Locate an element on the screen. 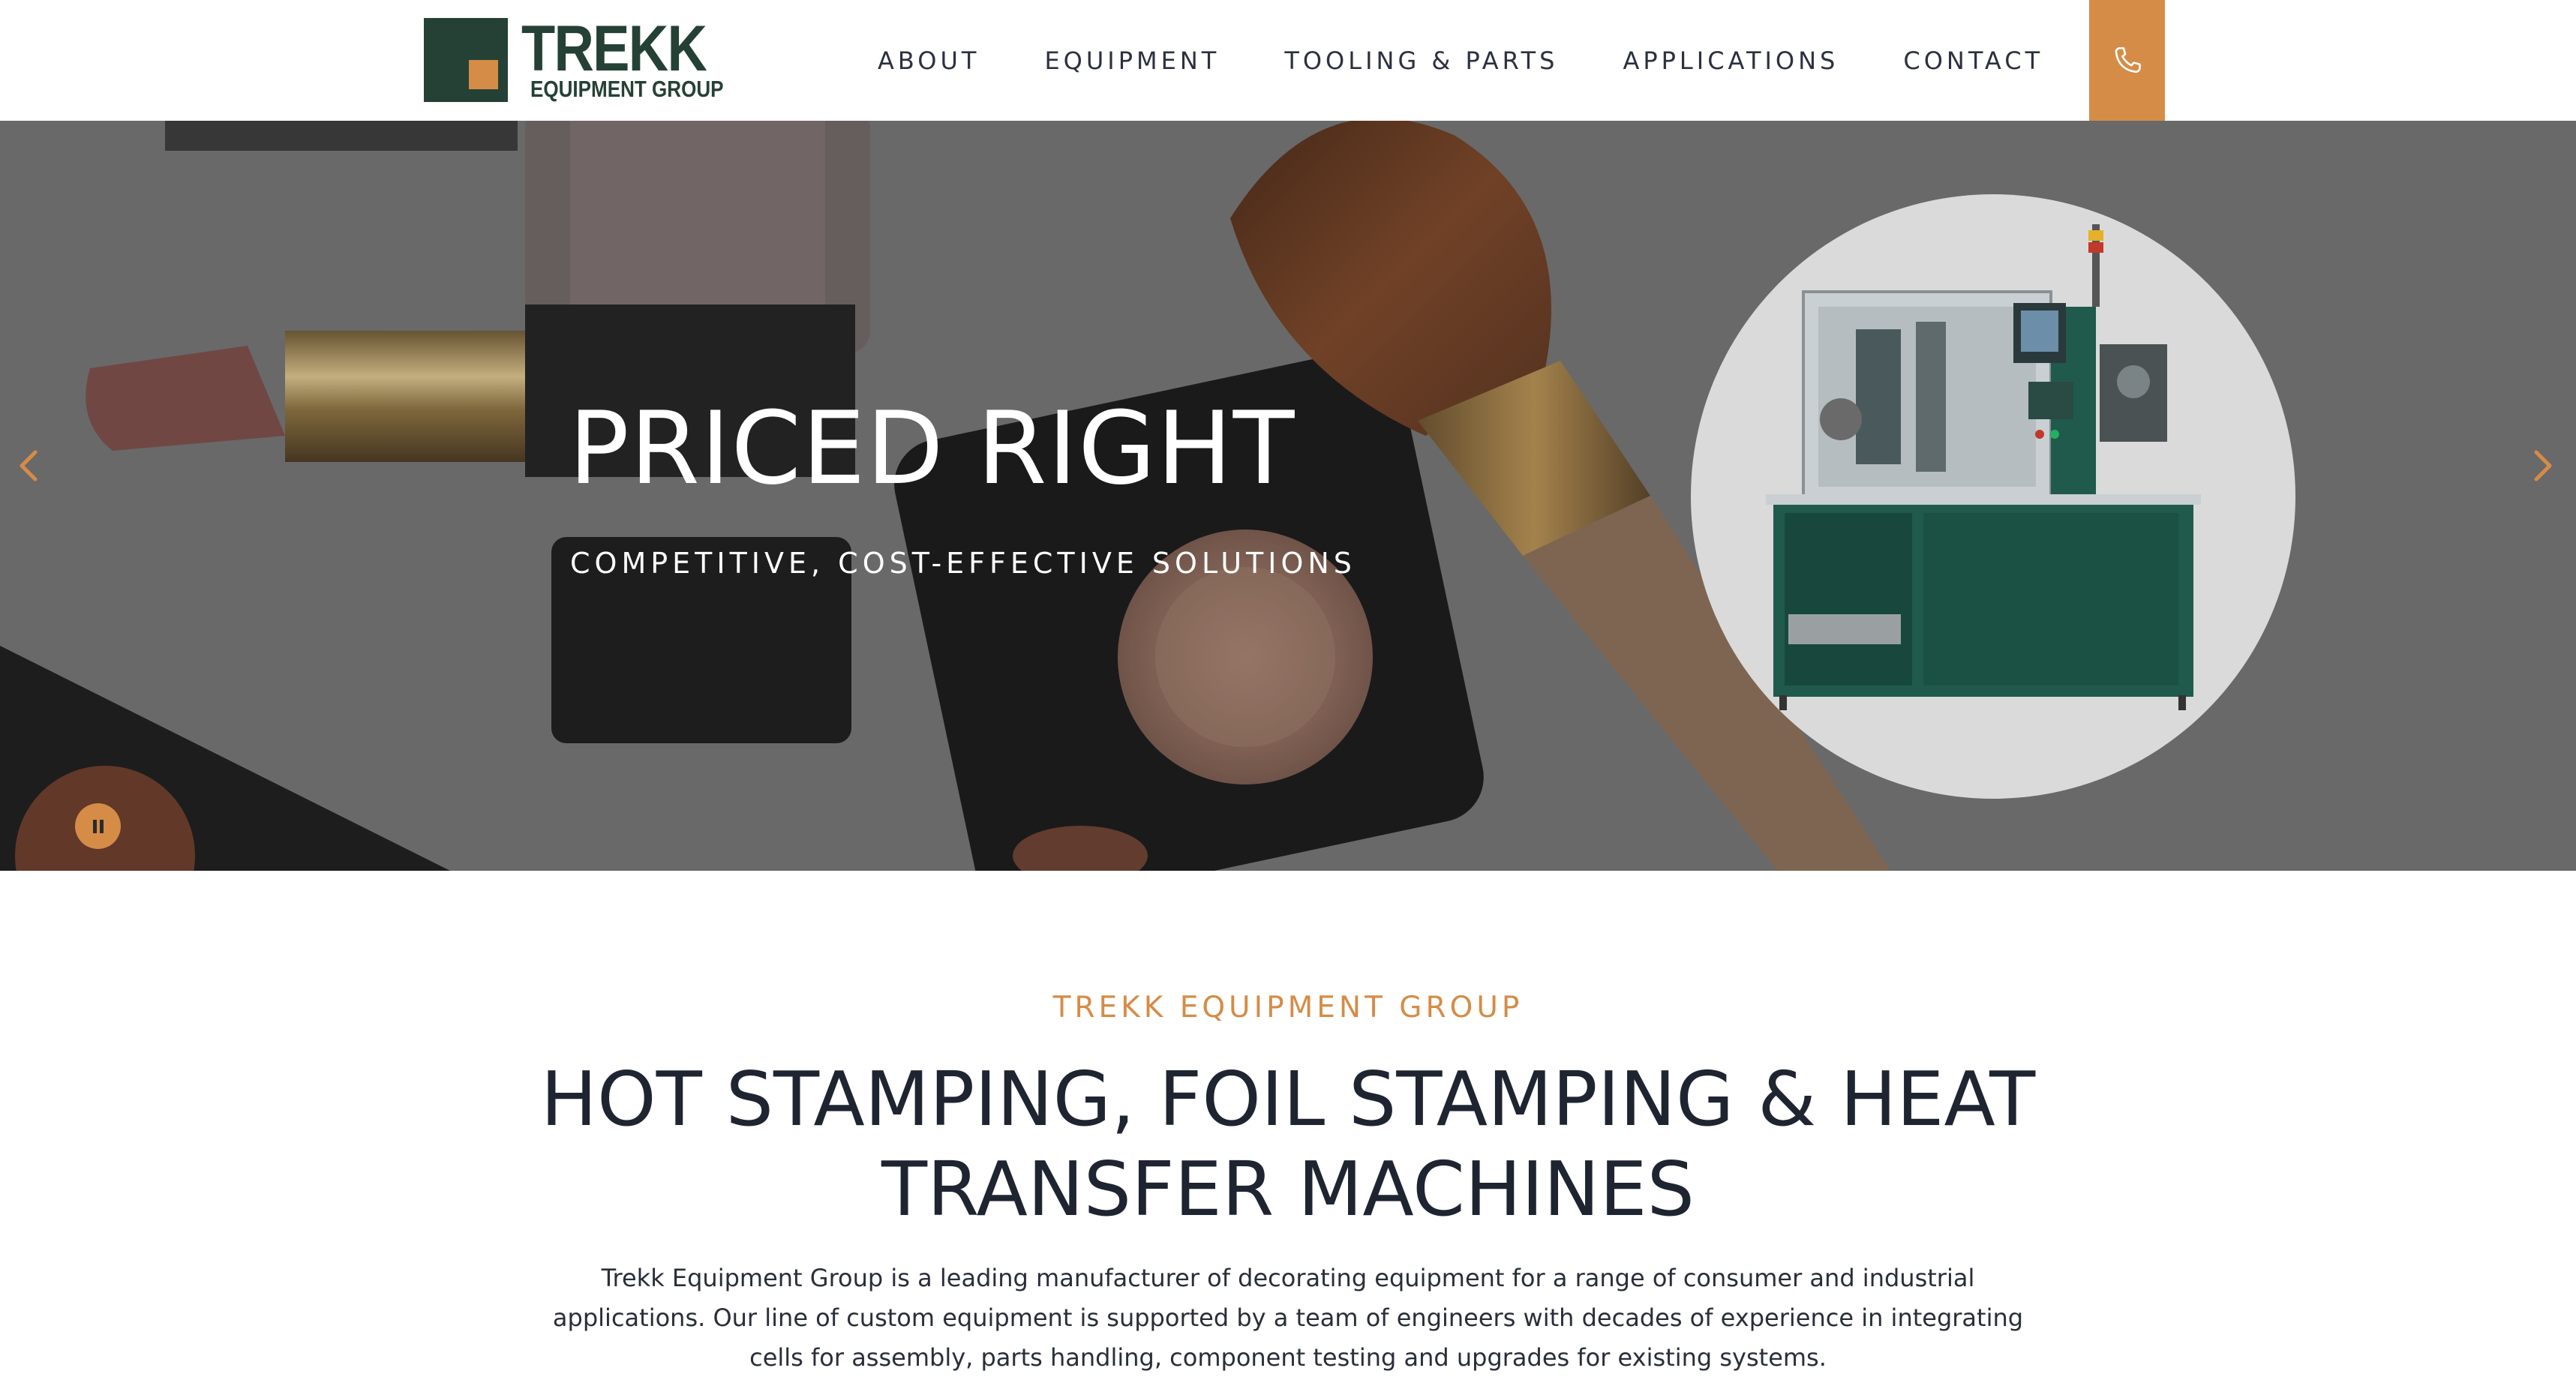 The height and width of the screenshot is (1383, 2576). nav-equipment: EQUIPMENT is located at coordinates (1132, 60).